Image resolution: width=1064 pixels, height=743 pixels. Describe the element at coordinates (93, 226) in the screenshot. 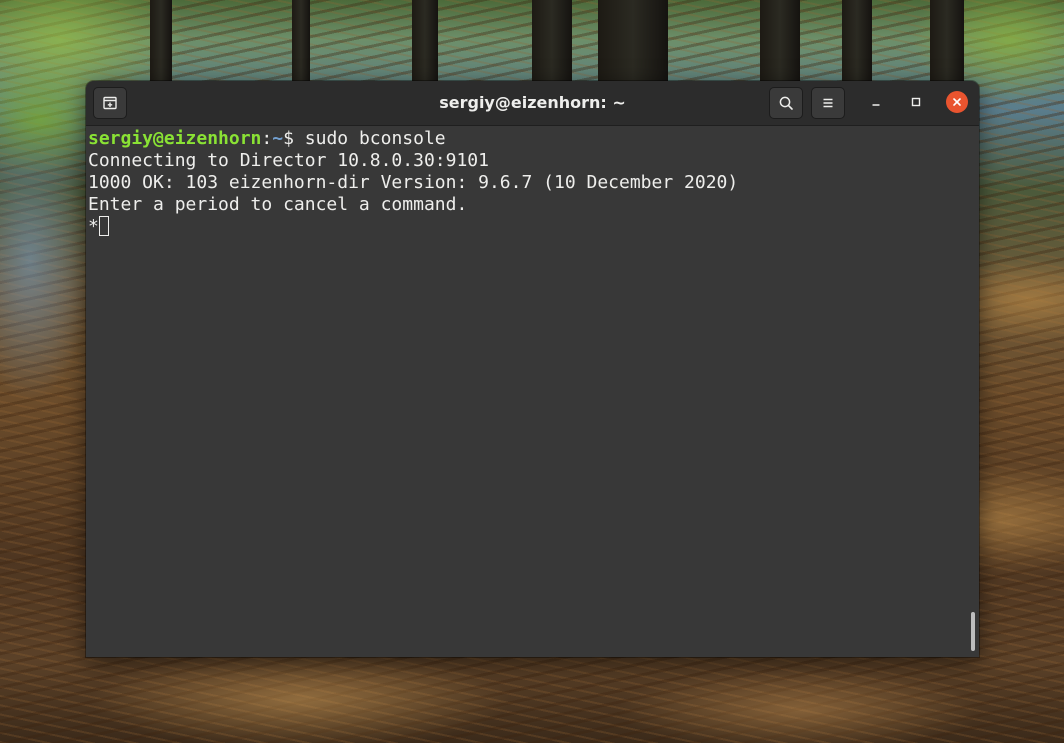

I see `bconsole-prompt: *` at that location.